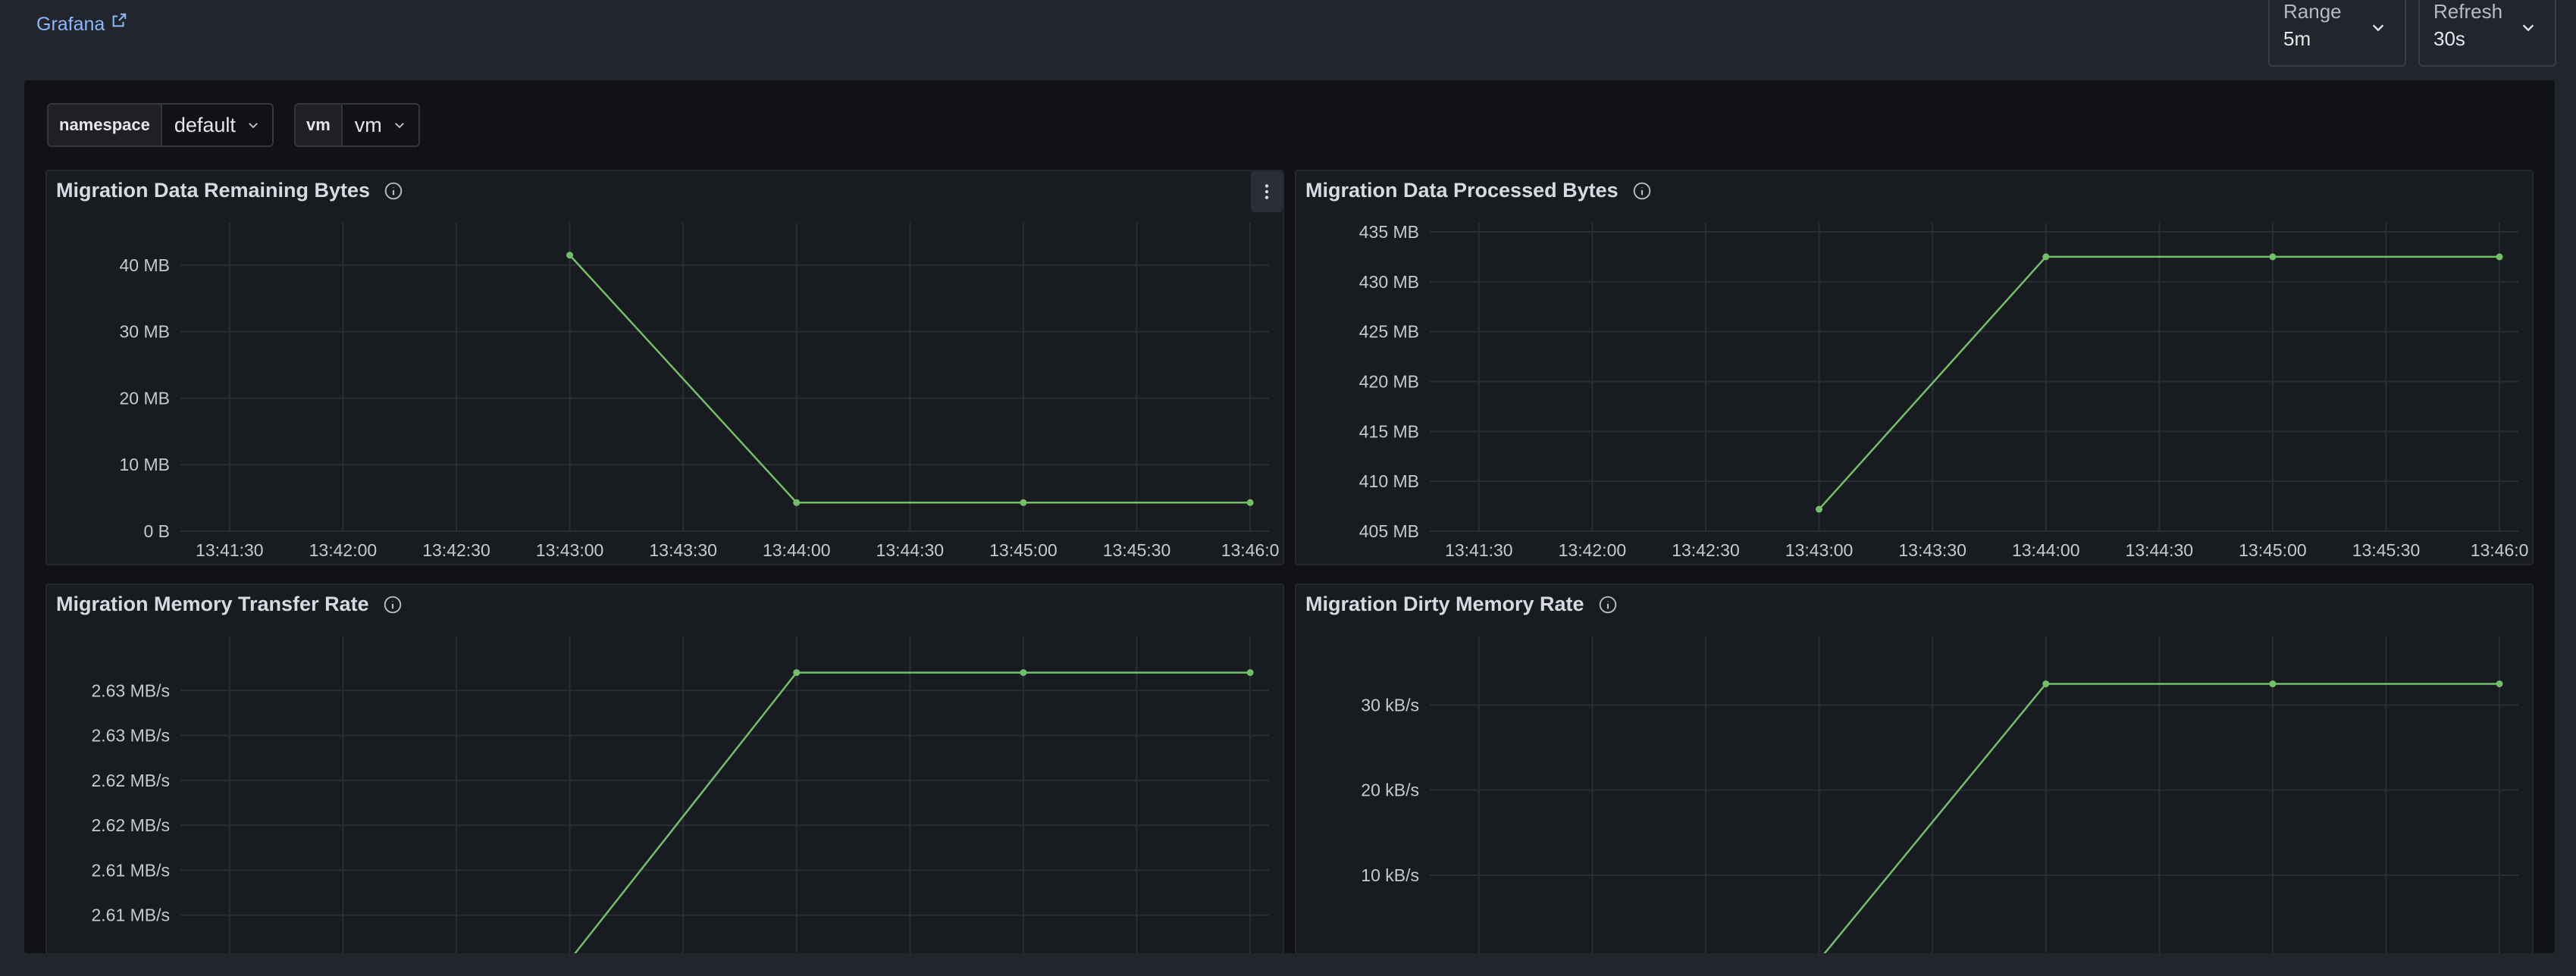 This screenshot has height=976, width=2576. Describe the element at coordinates (145, 464) in the screenshot. I see `y-tick-label: 10 MB` at that location.